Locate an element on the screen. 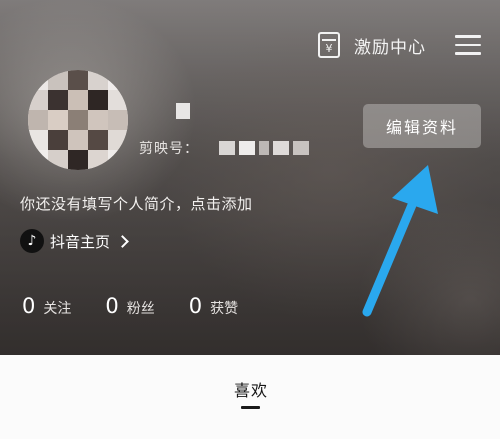  stat-followers: 0 粉丝 is located at coordinates (129, 306).